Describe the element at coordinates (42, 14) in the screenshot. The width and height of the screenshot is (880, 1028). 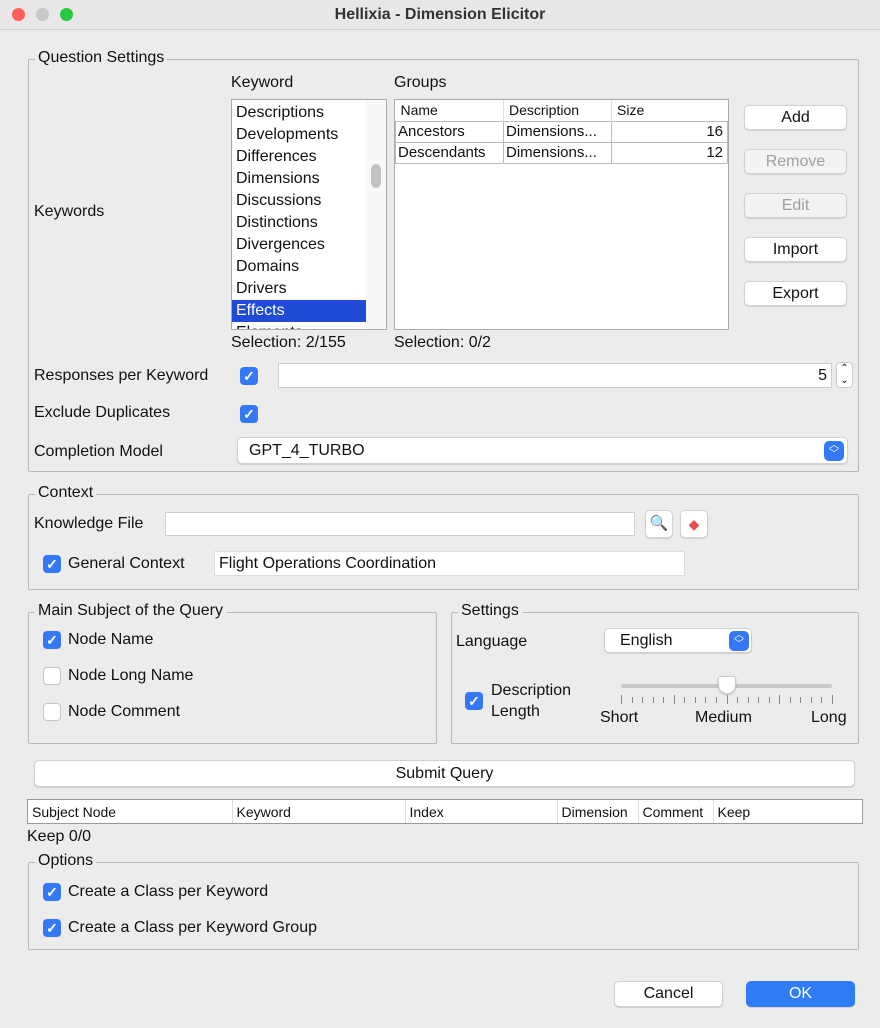
I see `minimize-window-button` at that location.